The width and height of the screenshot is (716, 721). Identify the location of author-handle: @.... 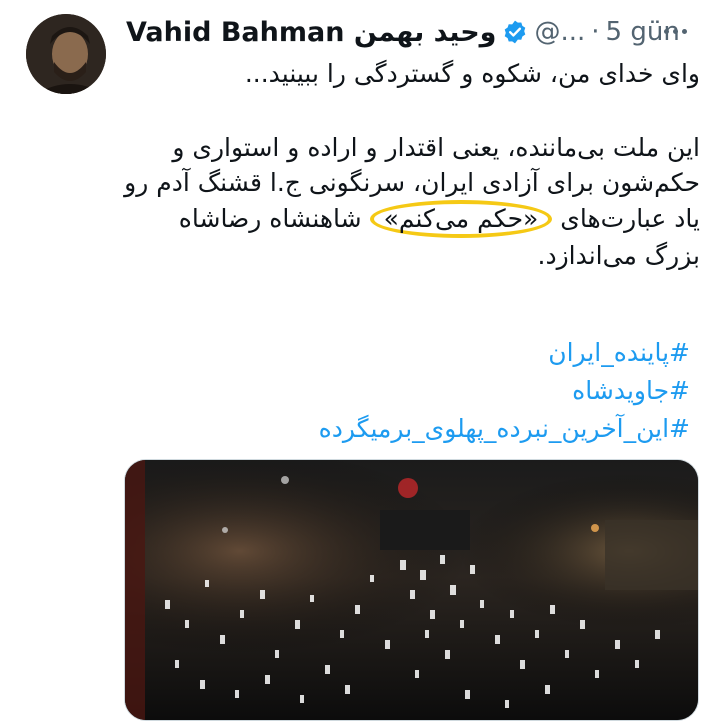
(559, 32).